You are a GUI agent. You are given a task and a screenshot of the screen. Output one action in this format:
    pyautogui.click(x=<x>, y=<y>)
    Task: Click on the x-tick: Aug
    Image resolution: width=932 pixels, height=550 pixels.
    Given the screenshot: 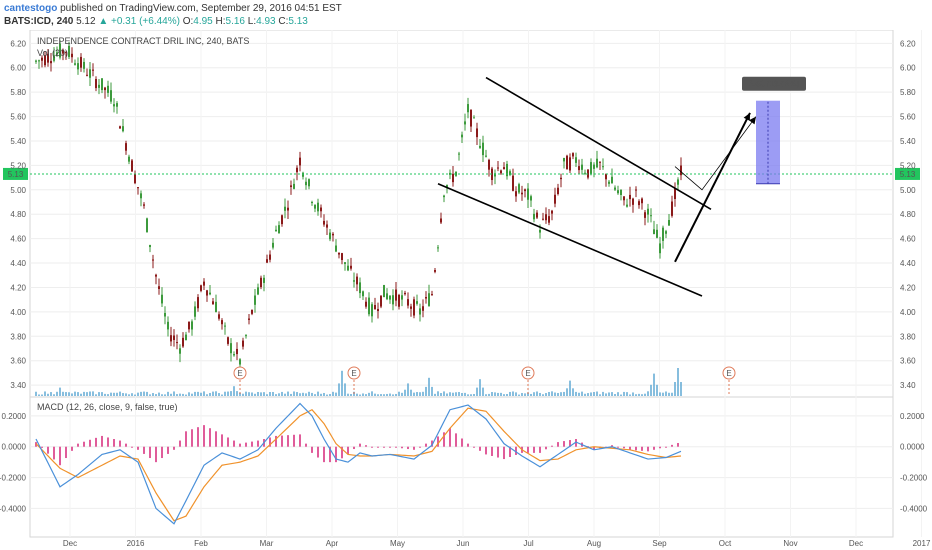 What is the action you would take?
    pyautogui.click(x=594, y=543)
    